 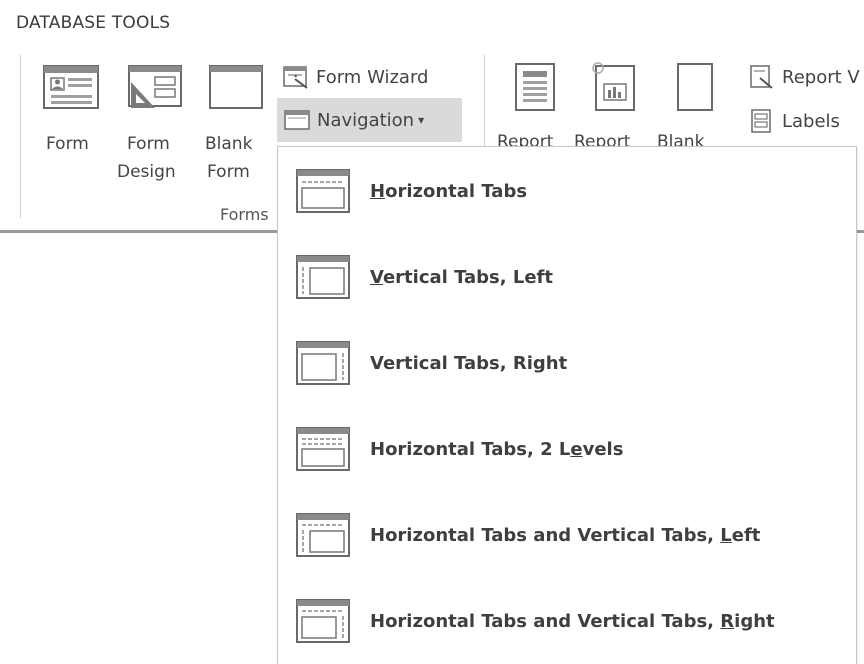 What do you see at coordinates (155, 86) in the screenshot?
I see `form-design-icon` at bounding box center [155, 86].